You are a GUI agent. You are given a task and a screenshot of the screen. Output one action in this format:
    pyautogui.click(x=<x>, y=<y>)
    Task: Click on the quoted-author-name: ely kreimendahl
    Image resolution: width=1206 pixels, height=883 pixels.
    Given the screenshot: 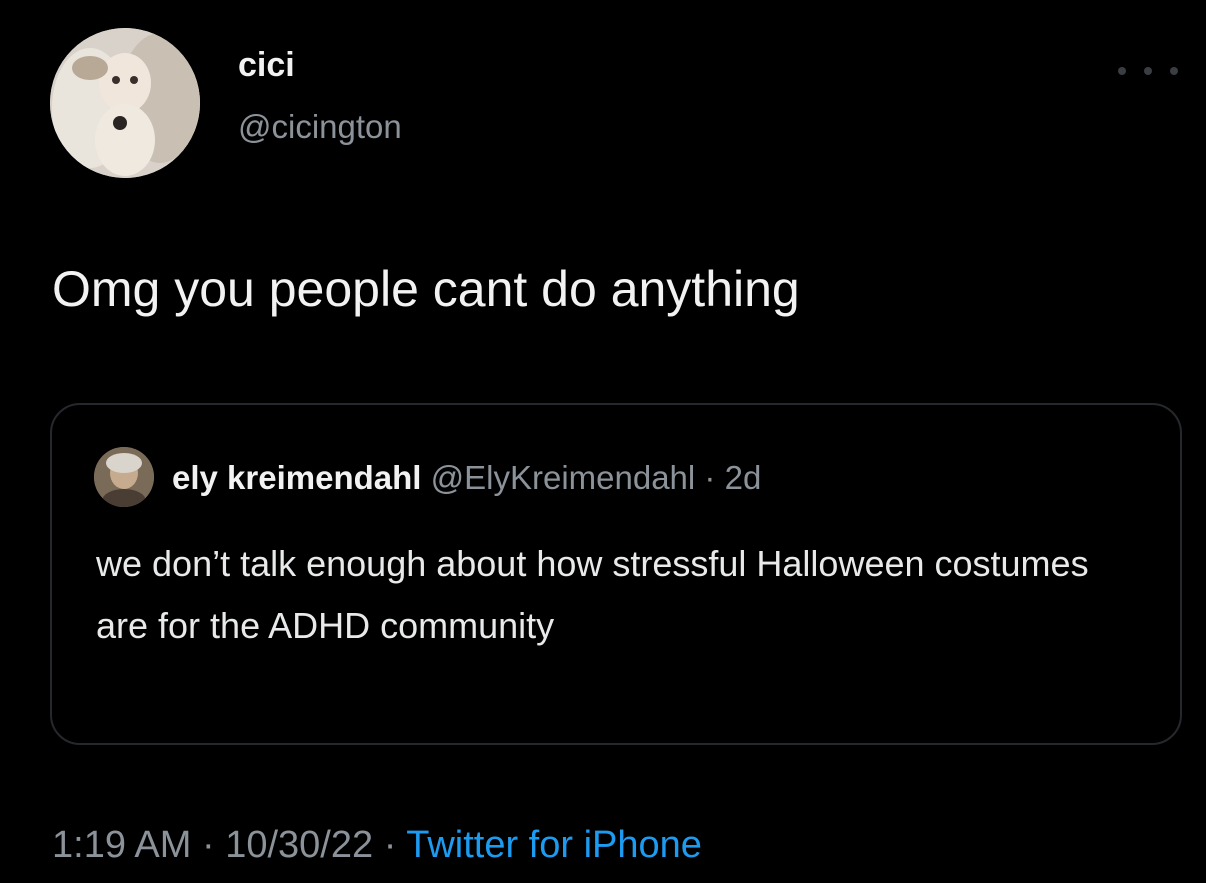 What is the action you would take?
    pyautogui.click(x=296, y=477)
    